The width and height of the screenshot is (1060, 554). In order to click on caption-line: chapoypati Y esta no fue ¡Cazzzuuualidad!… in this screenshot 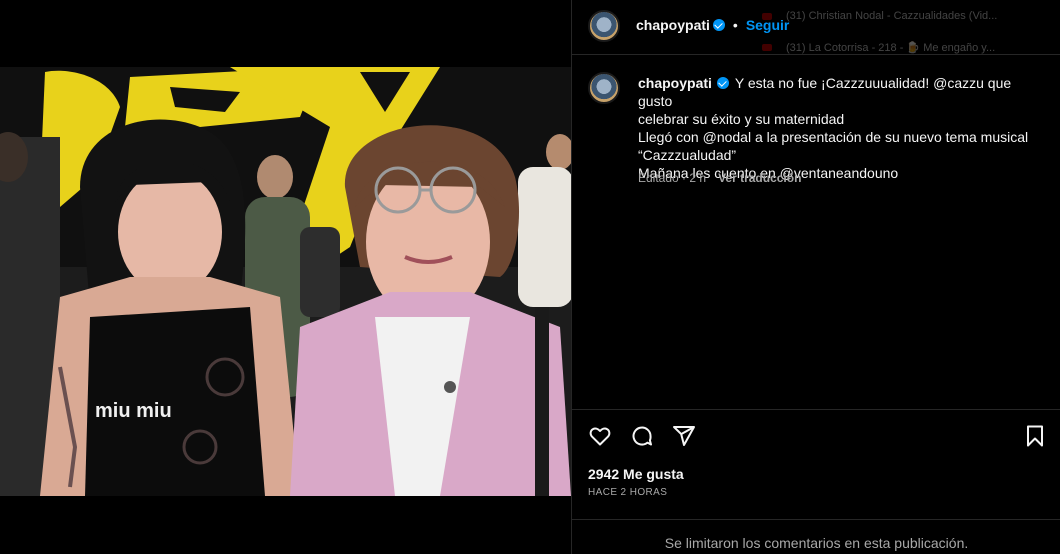, I will do `click(843, 92)`.